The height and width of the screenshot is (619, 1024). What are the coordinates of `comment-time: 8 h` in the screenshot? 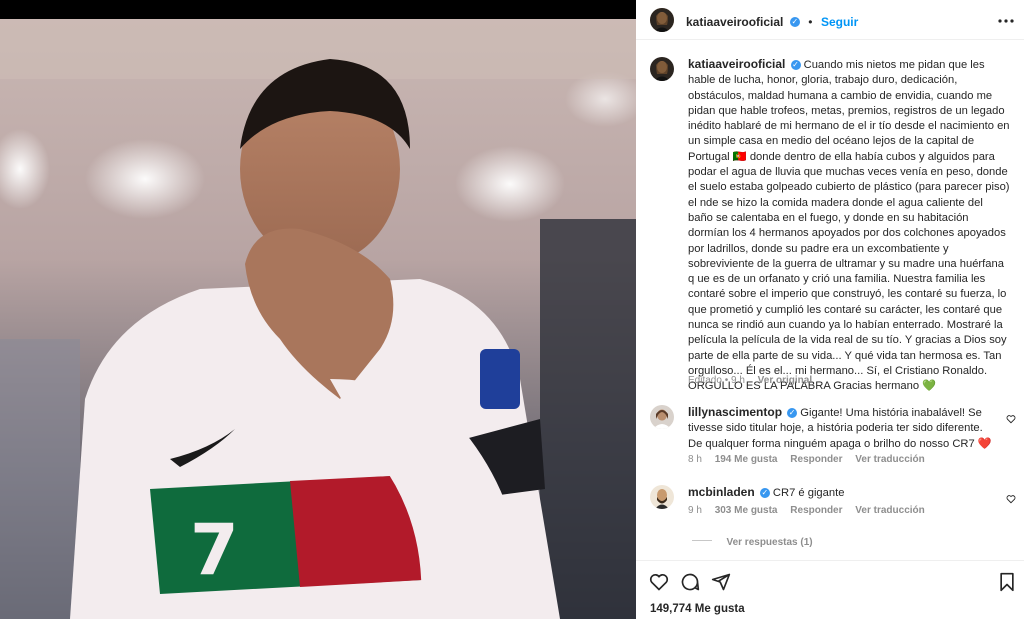 It's located at (695, 459).